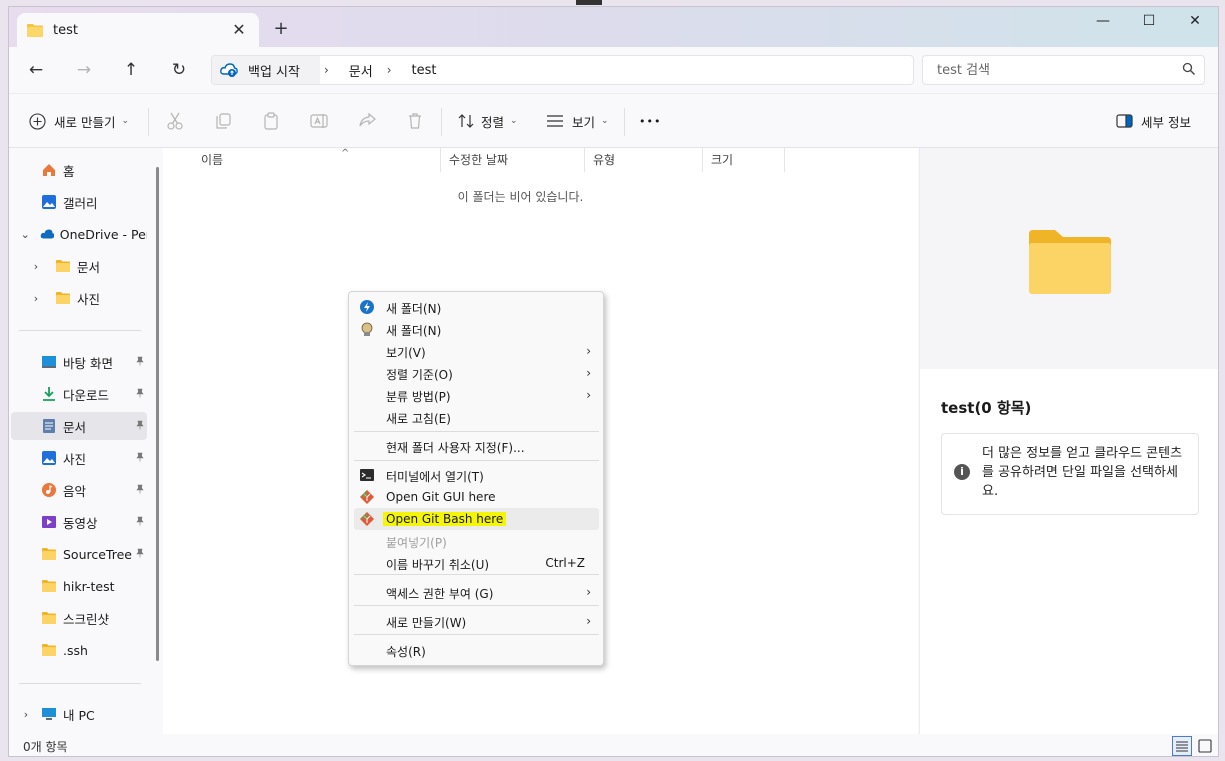 This screenshot has width=1225, height=761. What do you see at coordinates (49, 362) in the screenshot?
I see `desktop-icon` at bounding box center [49, 362].